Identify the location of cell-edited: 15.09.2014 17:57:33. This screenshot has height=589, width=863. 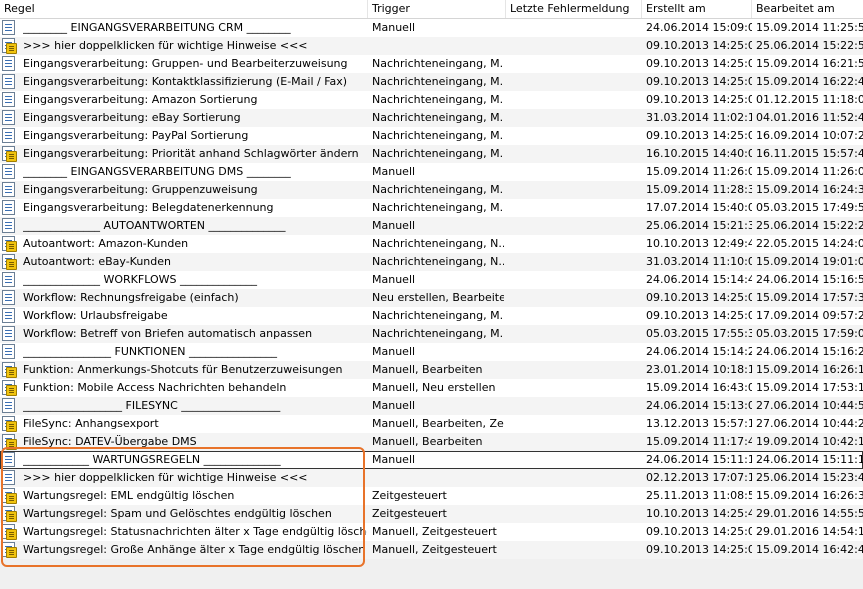
(809, 297).